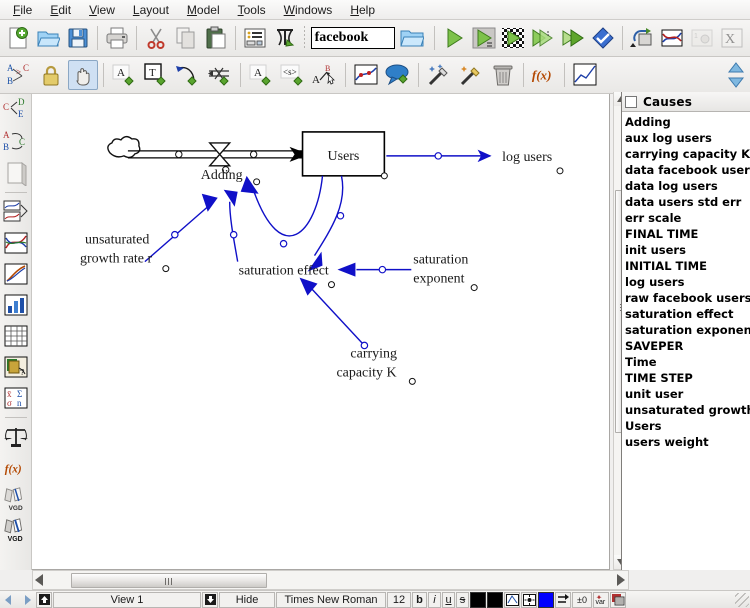 The image size is (750, 608). What do you see at coordinates (257, 182) in the screenshot?
I see `label-handle` at bounding box center [257, 182].